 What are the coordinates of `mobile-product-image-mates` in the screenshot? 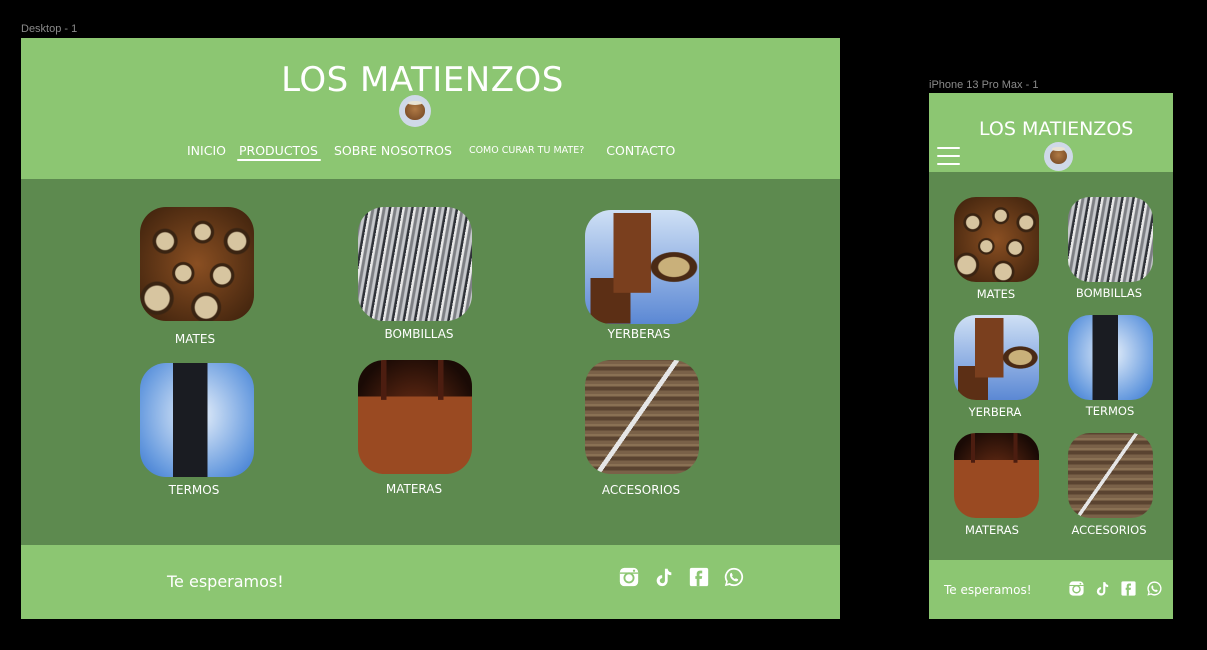 It's located at (996, 239).